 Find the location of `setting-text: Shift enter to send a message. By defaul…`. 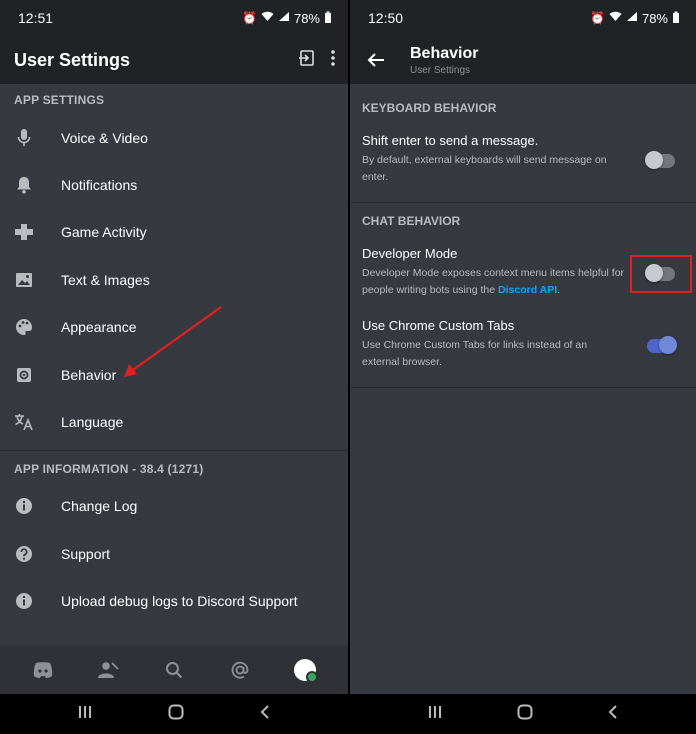

setting-text: Shift enter to send a message. By defaul… is located at coordinates (494, 159).